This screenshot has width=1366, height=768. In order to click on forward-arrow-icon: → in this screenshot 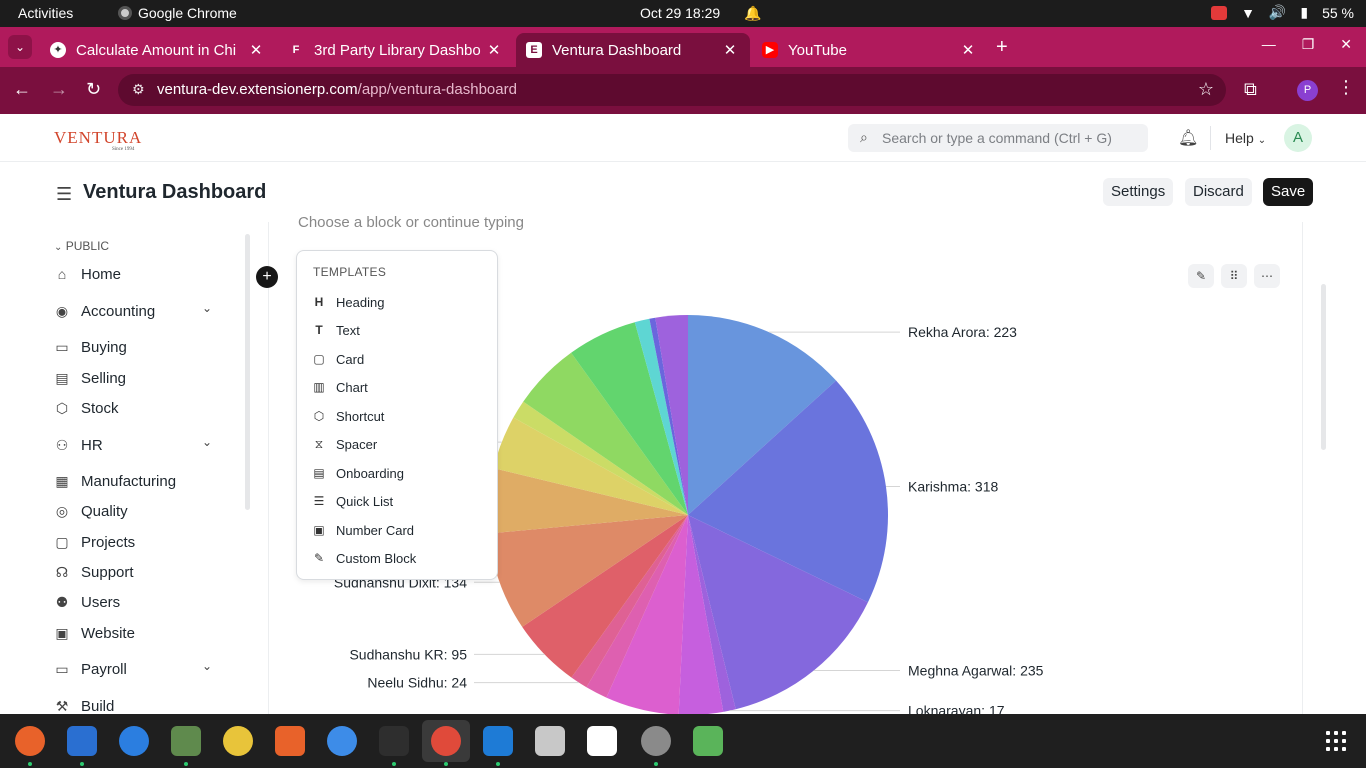, I will do `click(59, 89)`.